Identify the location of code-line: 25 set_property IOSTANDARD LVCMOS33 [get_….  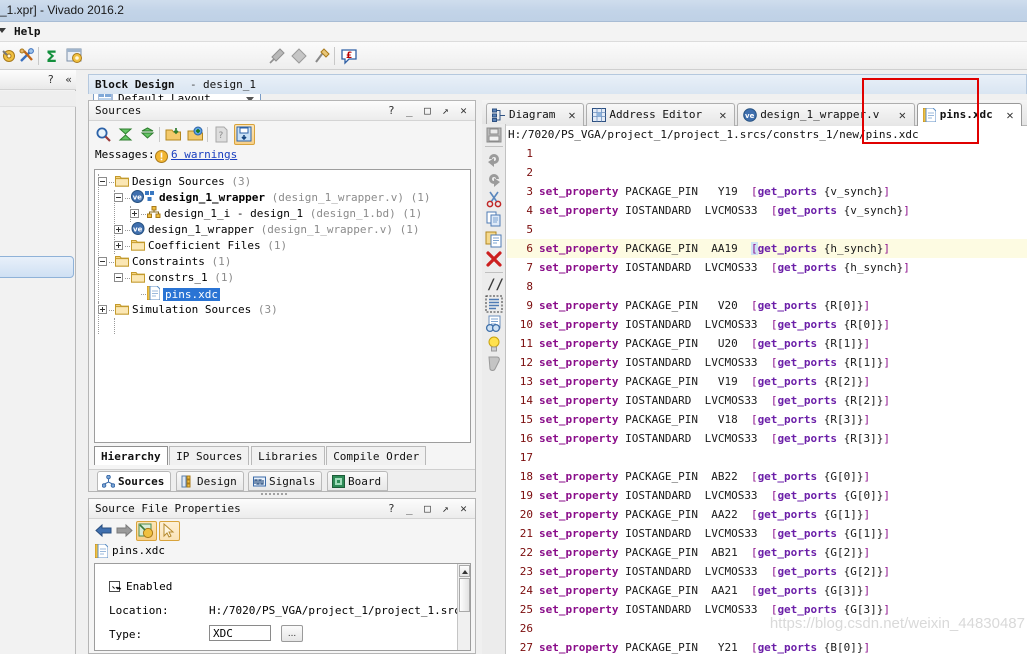
(767, 609).